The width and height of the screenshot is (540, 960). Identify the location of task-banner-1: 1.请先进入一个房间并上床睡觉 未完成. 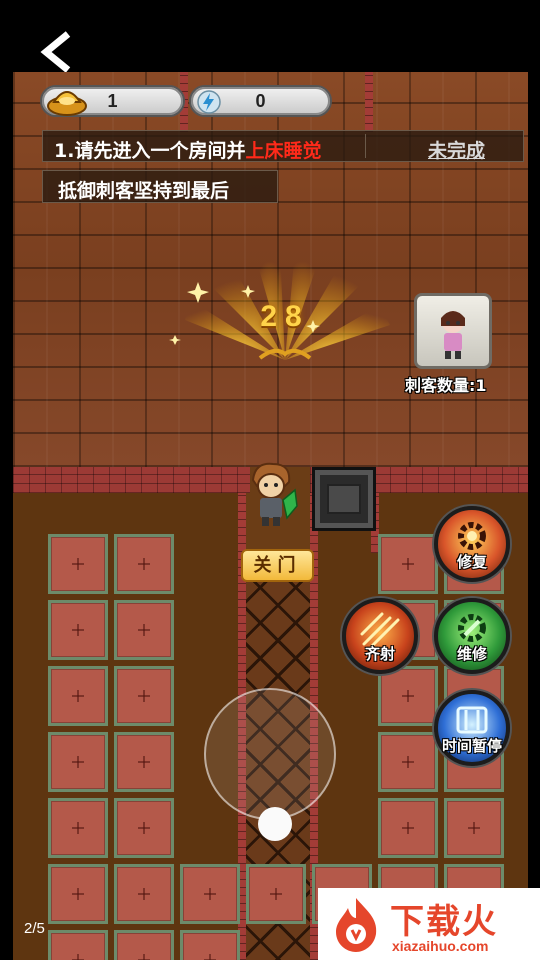
(283, 146).